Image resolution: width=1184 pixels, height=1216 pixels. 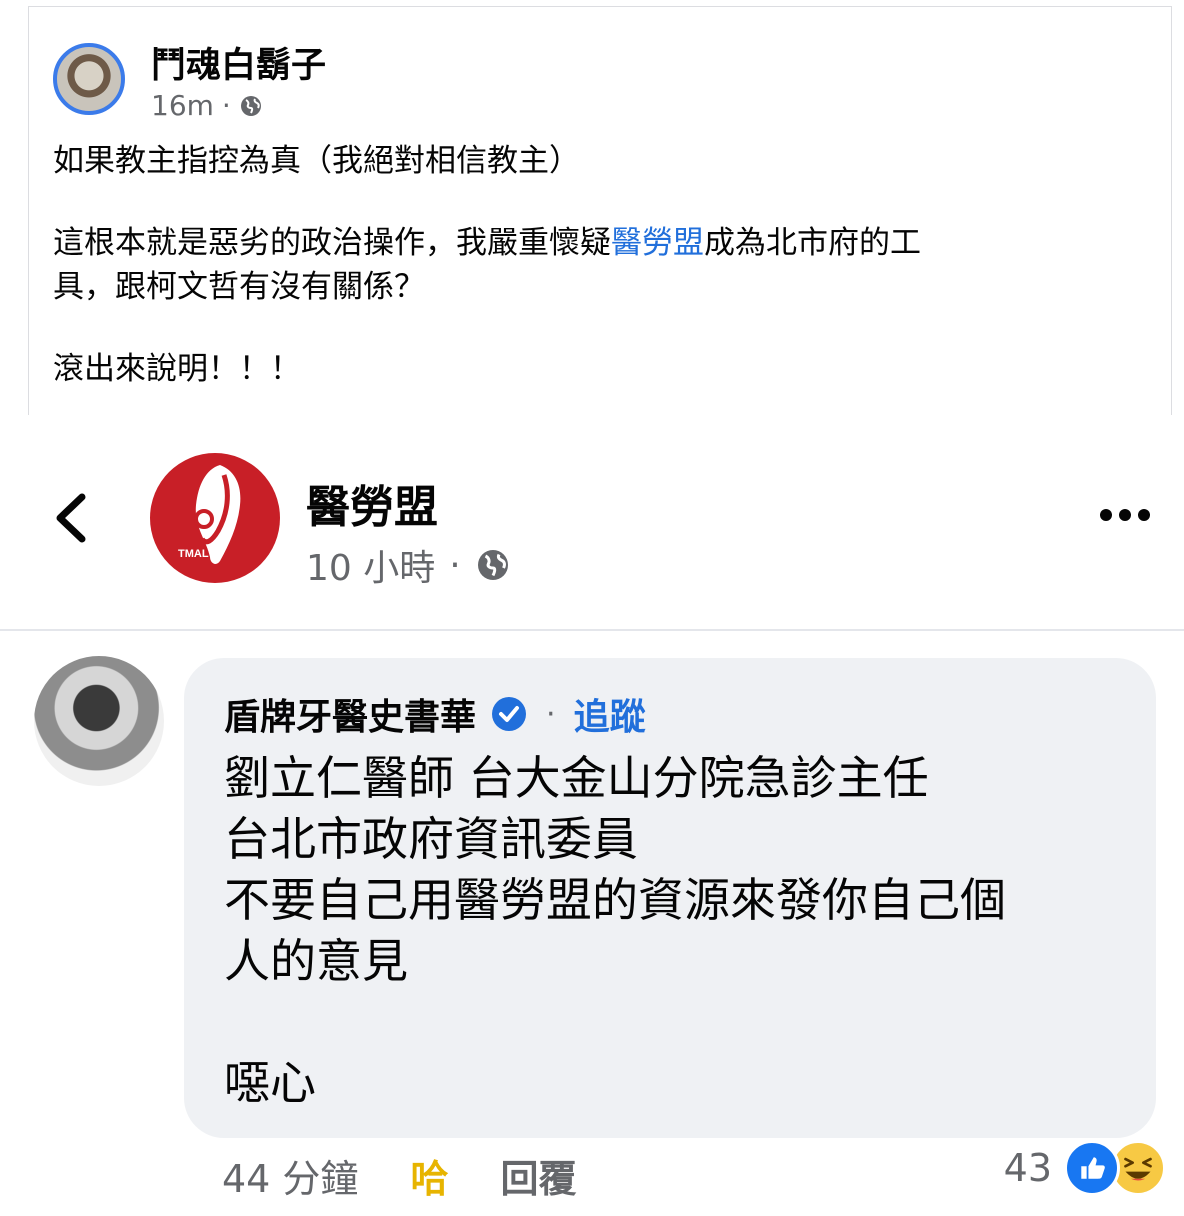 What do you see at coordinates (610, 714) in the screenshot?
I see `follow-button: 追蹤` at bounding box center [610, 714].